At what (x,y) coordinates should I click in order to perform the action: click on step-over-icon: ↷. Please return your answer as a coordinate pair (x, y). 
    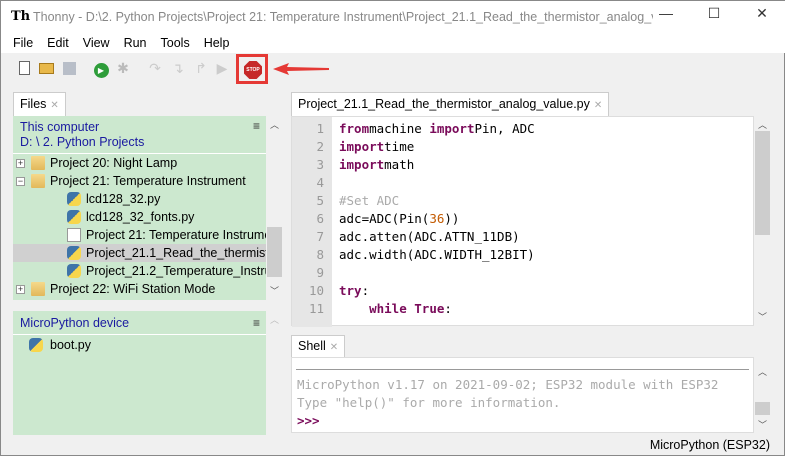
    Looking at the image, I should click on (155, 68).